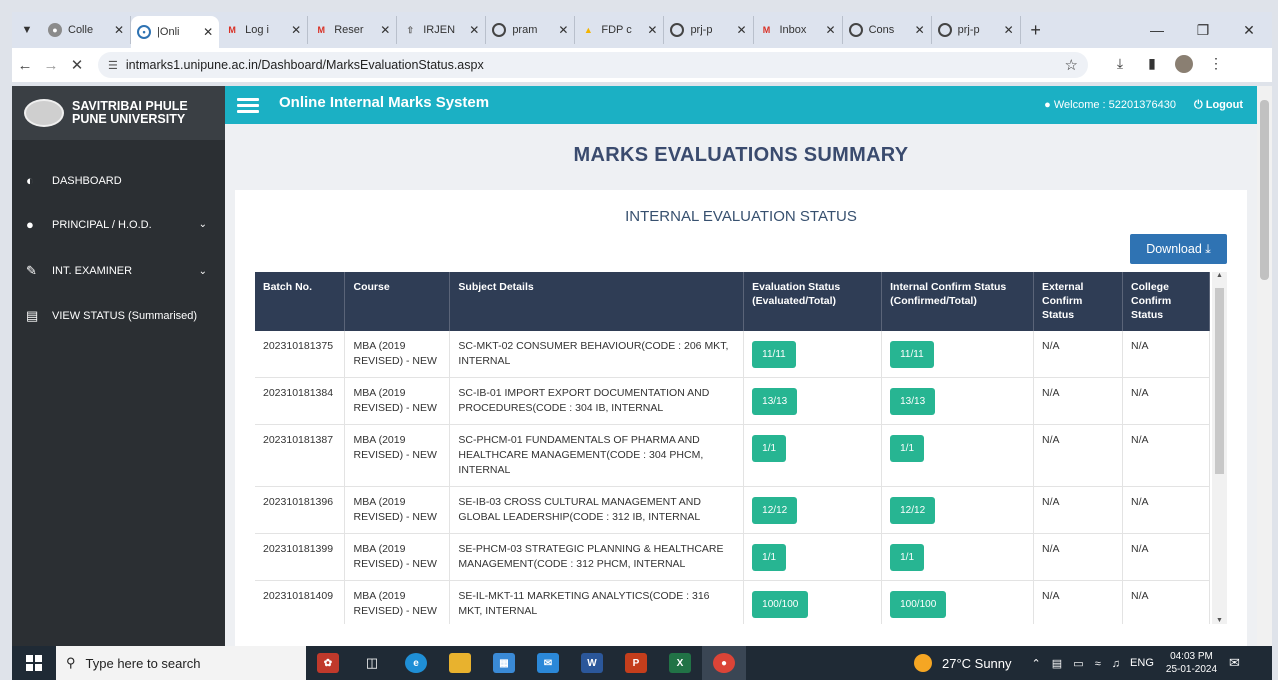 This screenshot has width=1278, height=680. What do you see at coordinates (442, 30) in the screenshot?
I see `browser-tab: ⇧ IRJEN ✕` at bounding box center [442, 30].